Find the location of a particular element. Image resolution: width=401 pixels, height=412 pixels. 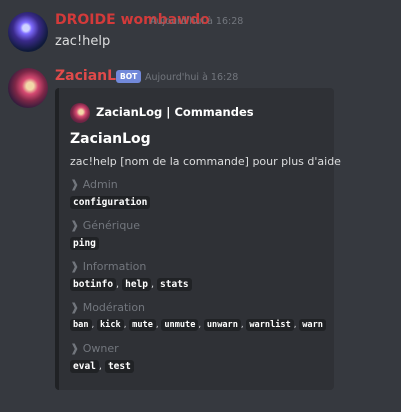

bot-tag-badge: BOT is located at coordinates (129, 76).